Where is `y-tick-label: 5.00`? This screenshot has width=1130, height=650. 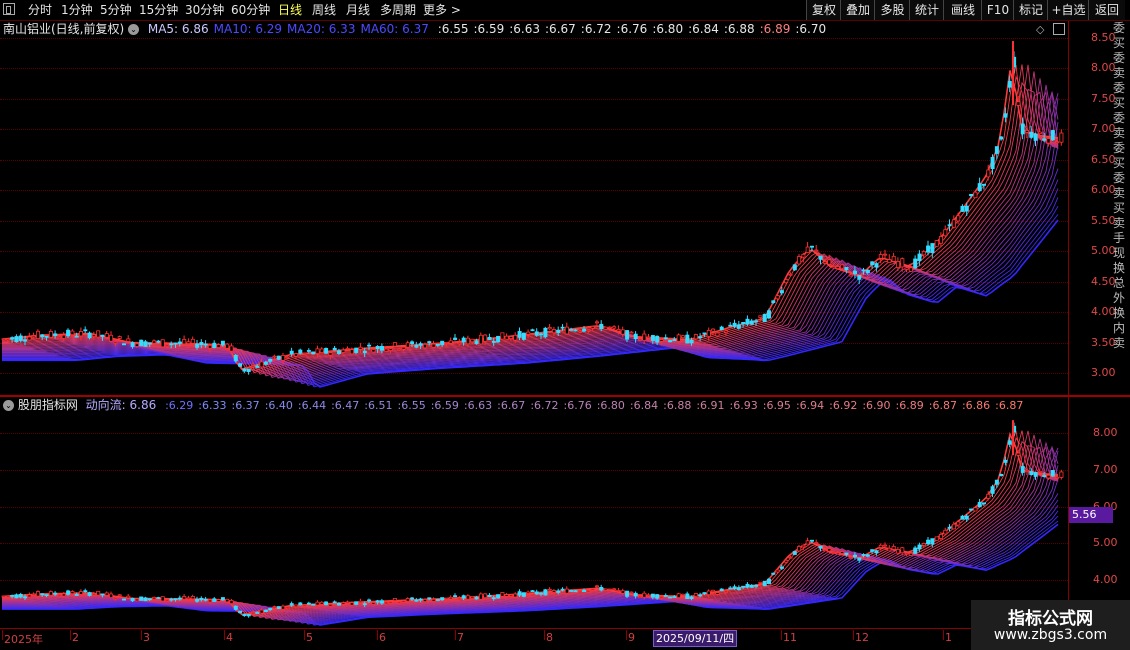 y-tick-label: 5.00 is located at coordinates (1103, 251).